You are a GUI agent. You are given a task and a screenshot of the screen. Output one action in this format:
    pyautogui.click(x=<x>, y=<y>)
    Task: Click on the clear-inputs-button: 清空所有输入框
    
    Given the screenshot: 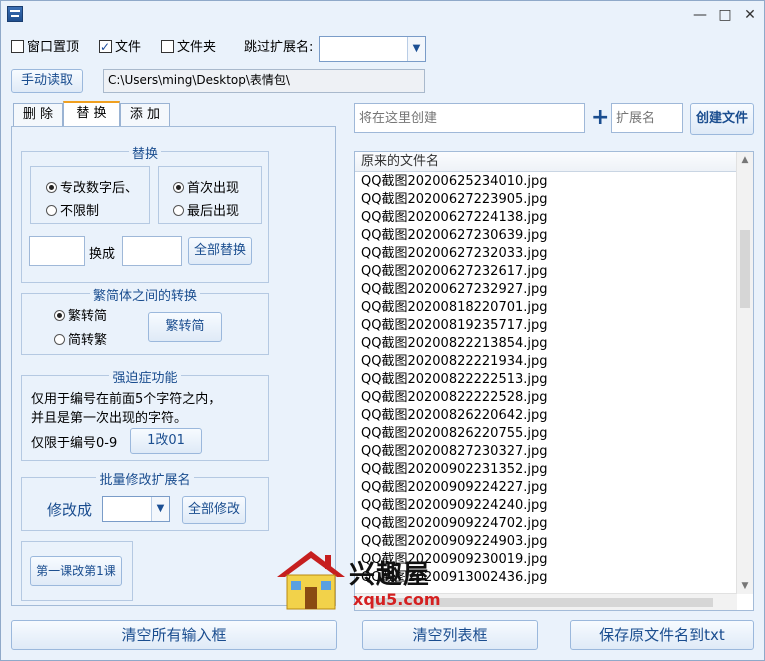 What is the action you would take?
    pyautogui.click(x=174, y=635)
    